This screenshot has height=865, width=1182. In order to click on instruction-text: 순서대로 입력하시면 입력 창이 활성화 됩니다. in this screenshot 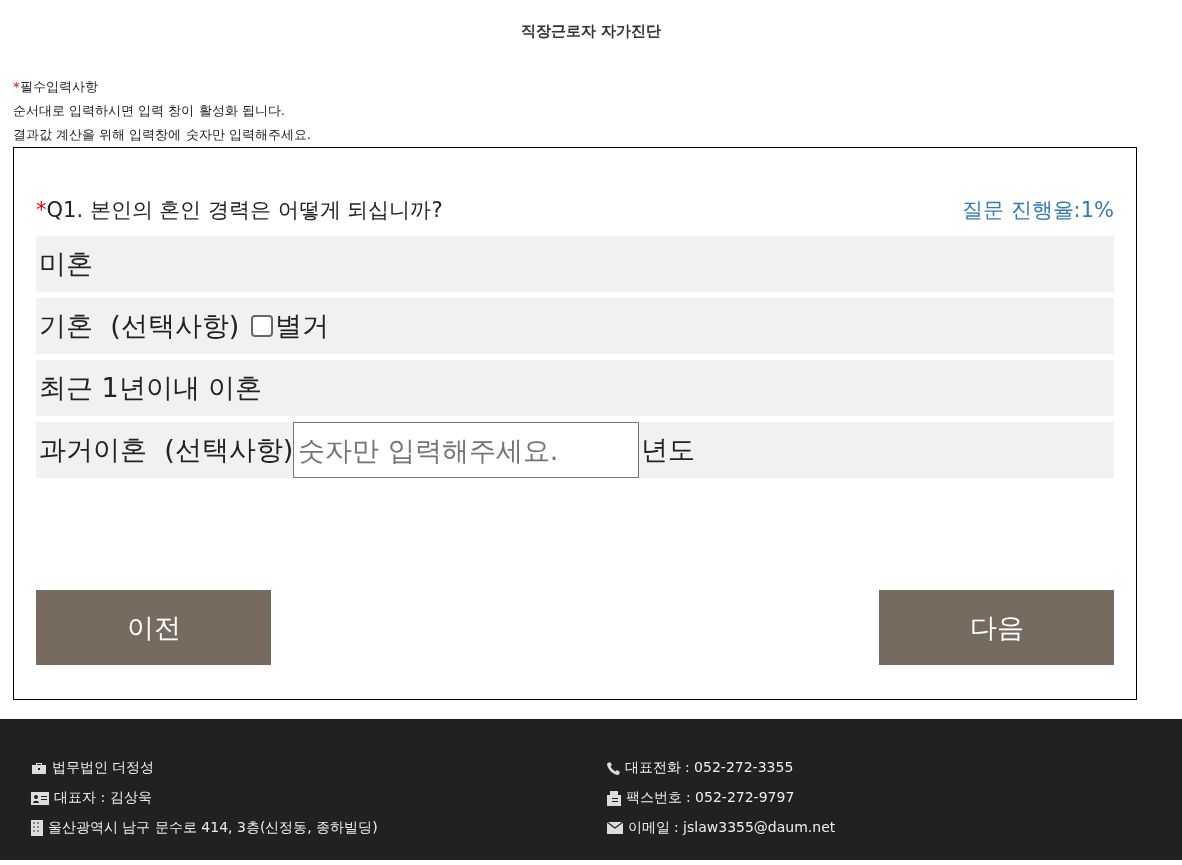, I will do `click(149, 111)`.